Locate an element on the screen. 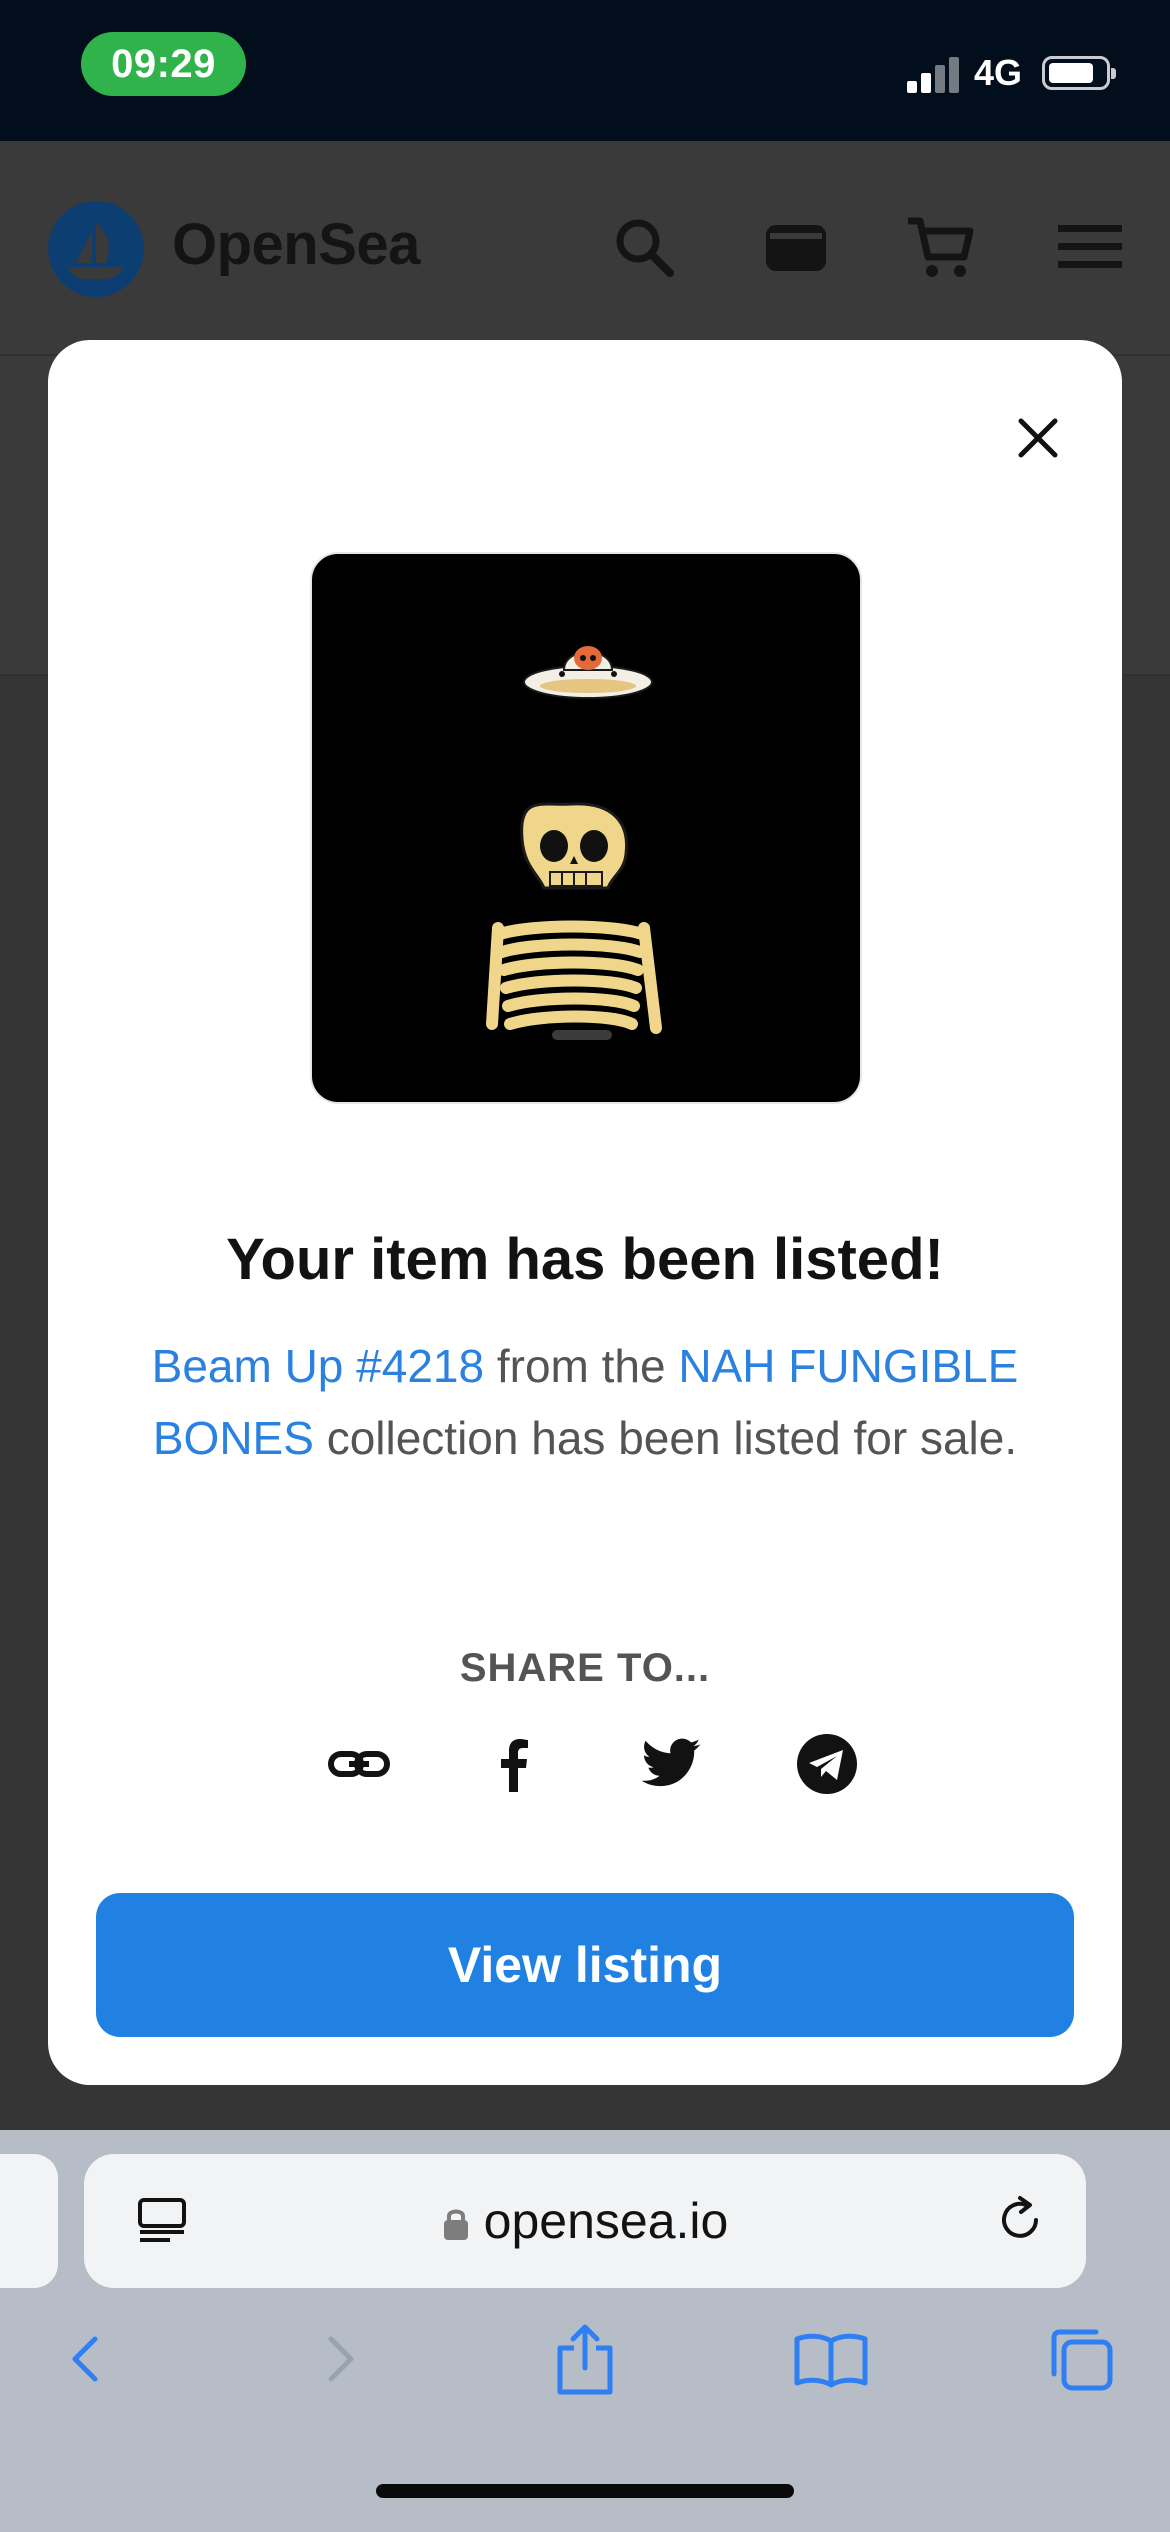 The height and width of the screenshot is (2532, 1170). signal-icon is located at coordinates (934, 74).